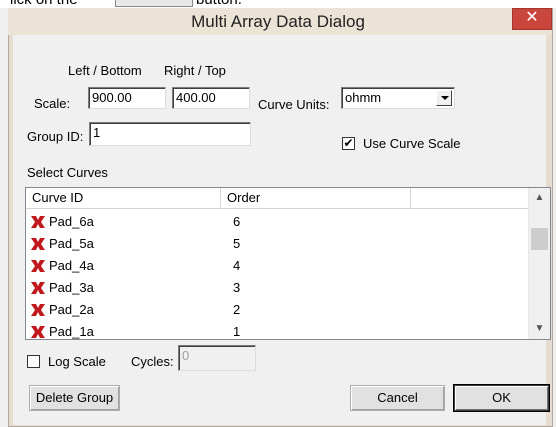 The image size is (556, 427). What do you see at coordinates (77, 361) in the screenshot?
I see `log-scale-label: Log Scale` at bounding box center [77, 361].